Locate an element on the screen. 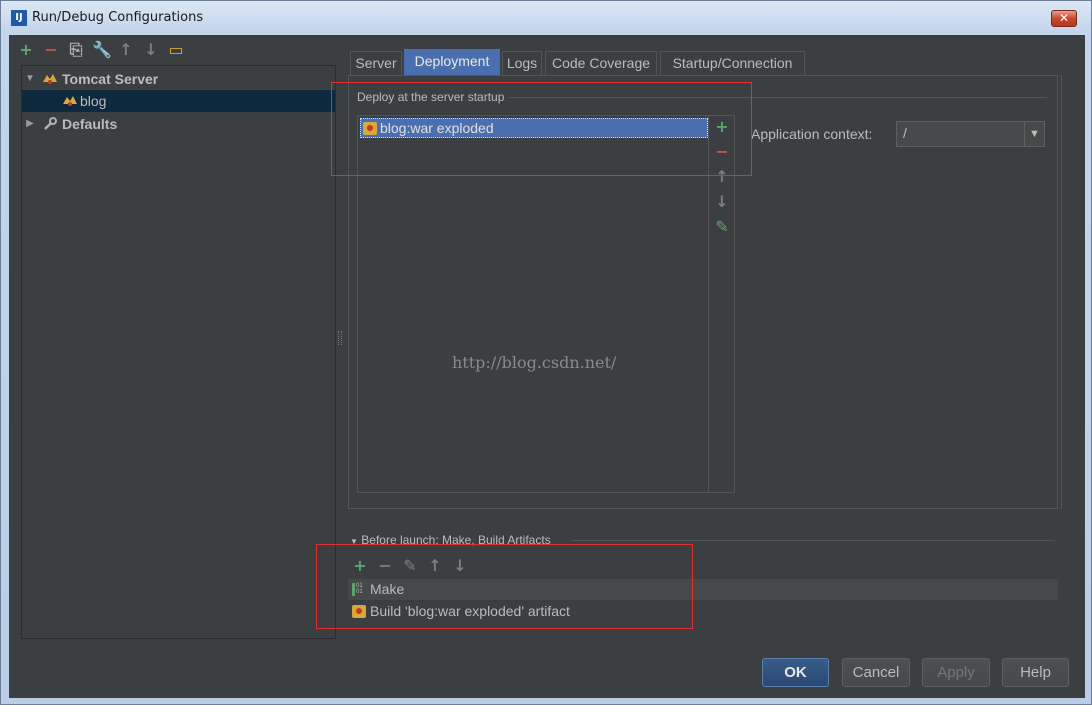 This screenshot has height=705, width=1092. wrench-icon is located at coordinates (50, 123).